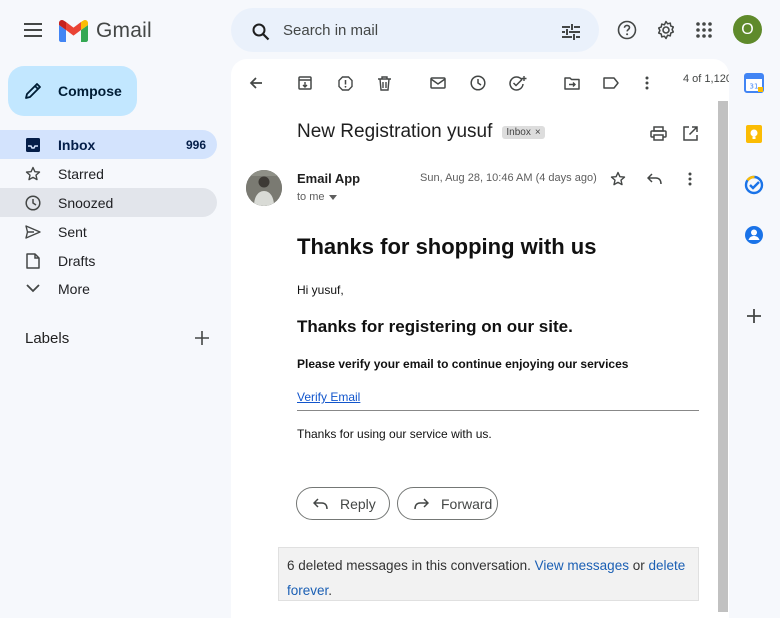 This screenshot has height=618, width=780. Describe the element at coordinates (320, 290) in the screenshot. I see `email-greeting: Hi yusuf,` at that location.